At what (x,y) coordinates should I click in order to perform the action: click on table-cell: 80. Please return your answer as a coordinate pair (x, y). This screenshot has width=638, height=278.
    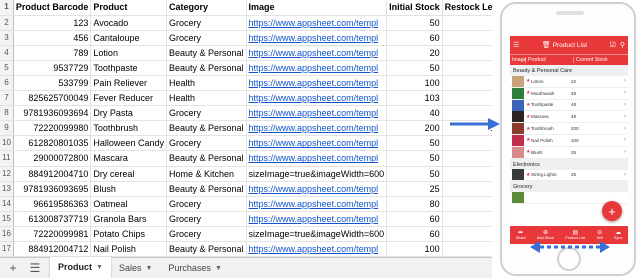
    Looking at the image, I should click on (414, 204).